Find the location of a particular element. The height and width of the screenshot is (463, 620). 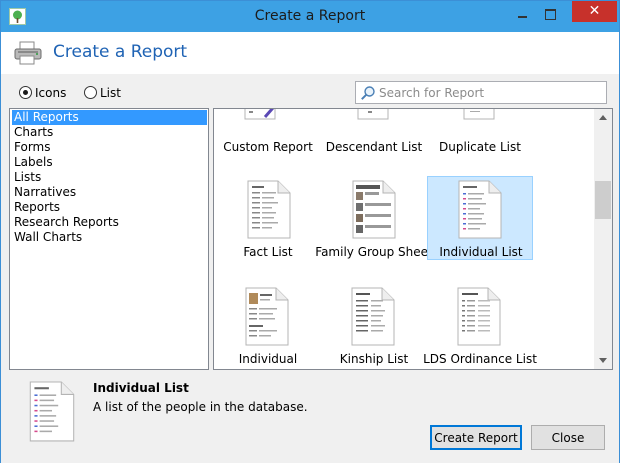

search-box is located at coordinates (481, 92).